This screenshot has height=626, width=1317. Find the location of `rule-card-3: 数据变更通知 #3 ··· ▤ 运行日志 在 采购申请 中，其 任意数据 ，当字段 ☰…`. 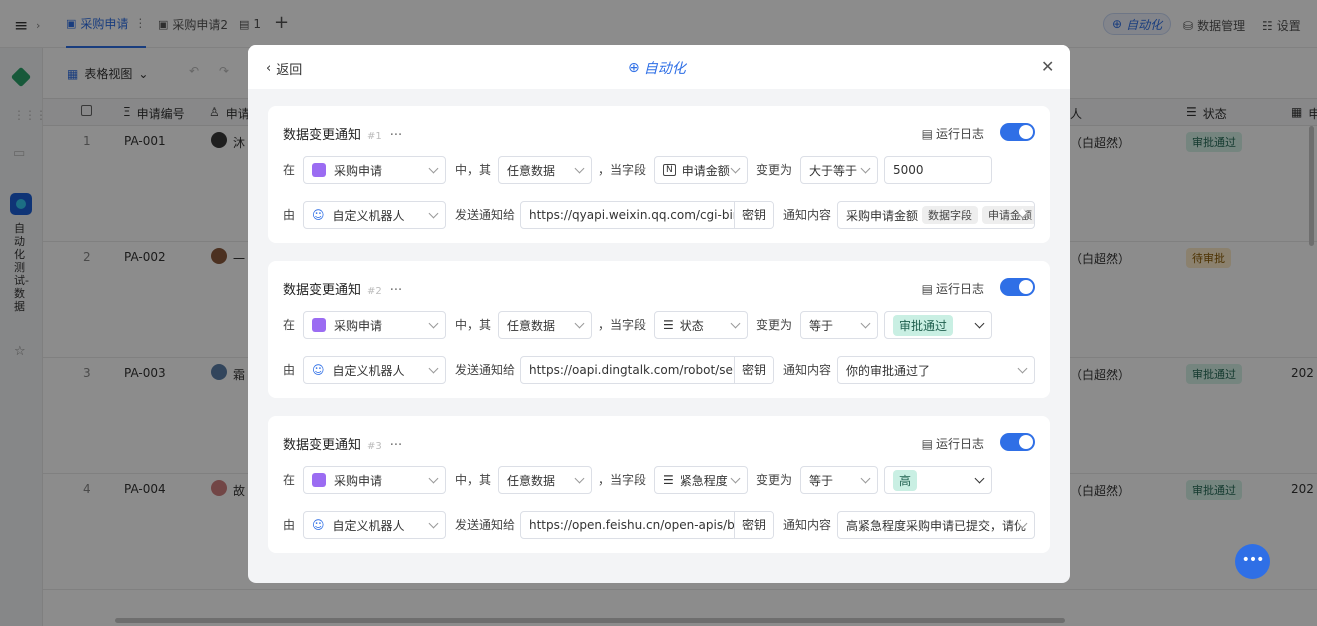

rule-card-3: 数据变更通知 #3 ··· ▤ 运行日志 在 采购申请 中，其 任意数据 ，当字段 ☰… is located at coordinates (659, 484).